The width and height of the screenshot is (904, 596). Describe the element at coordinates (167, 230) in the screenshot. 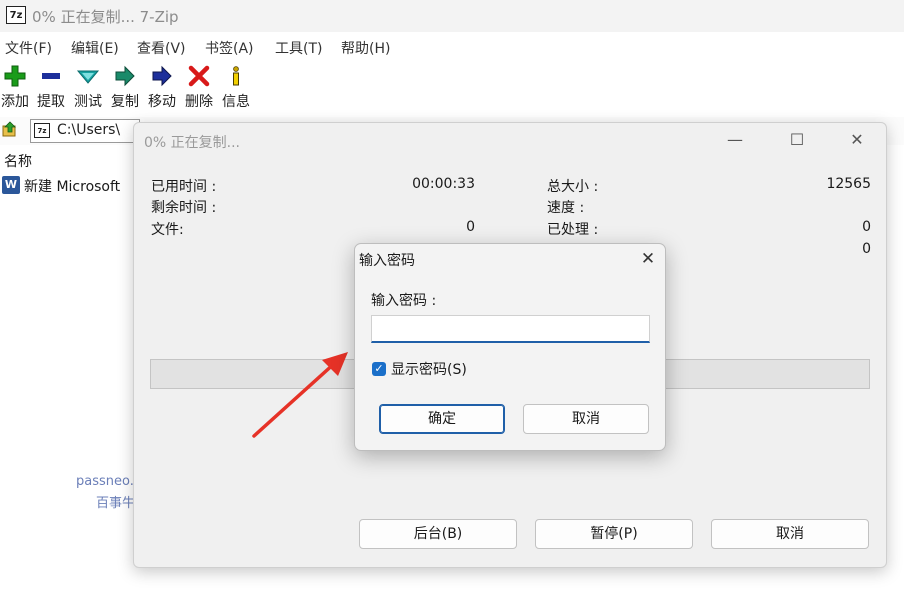

I see `files-label: 文件:` at that location.